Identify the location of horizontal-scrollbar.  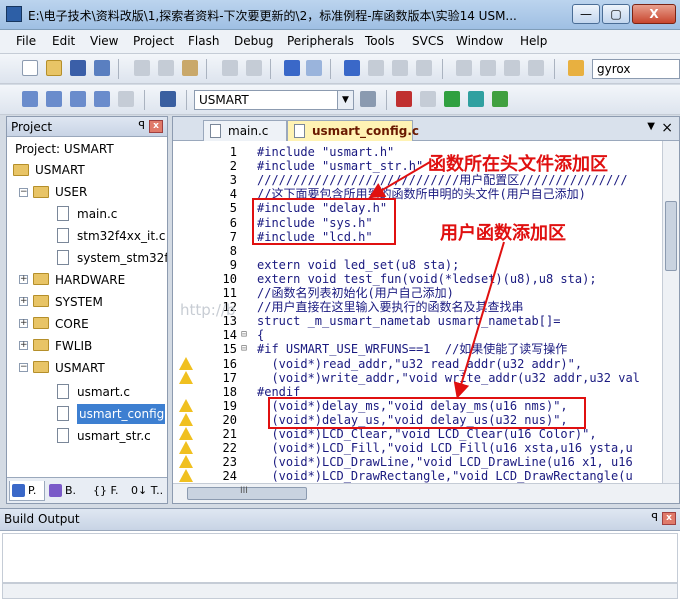
(340, 591).